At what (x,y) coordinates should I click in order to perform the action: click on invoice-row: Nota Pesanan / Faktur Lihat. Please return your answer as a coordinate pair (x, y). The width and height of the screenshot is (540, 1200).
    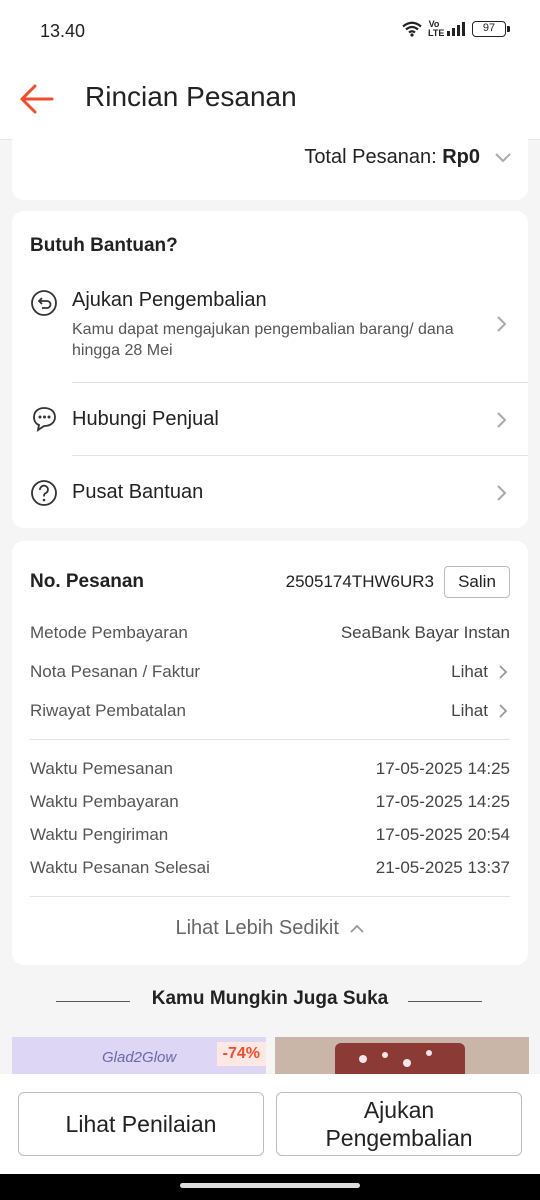
    Looking at the image, I should click on (270, 673).